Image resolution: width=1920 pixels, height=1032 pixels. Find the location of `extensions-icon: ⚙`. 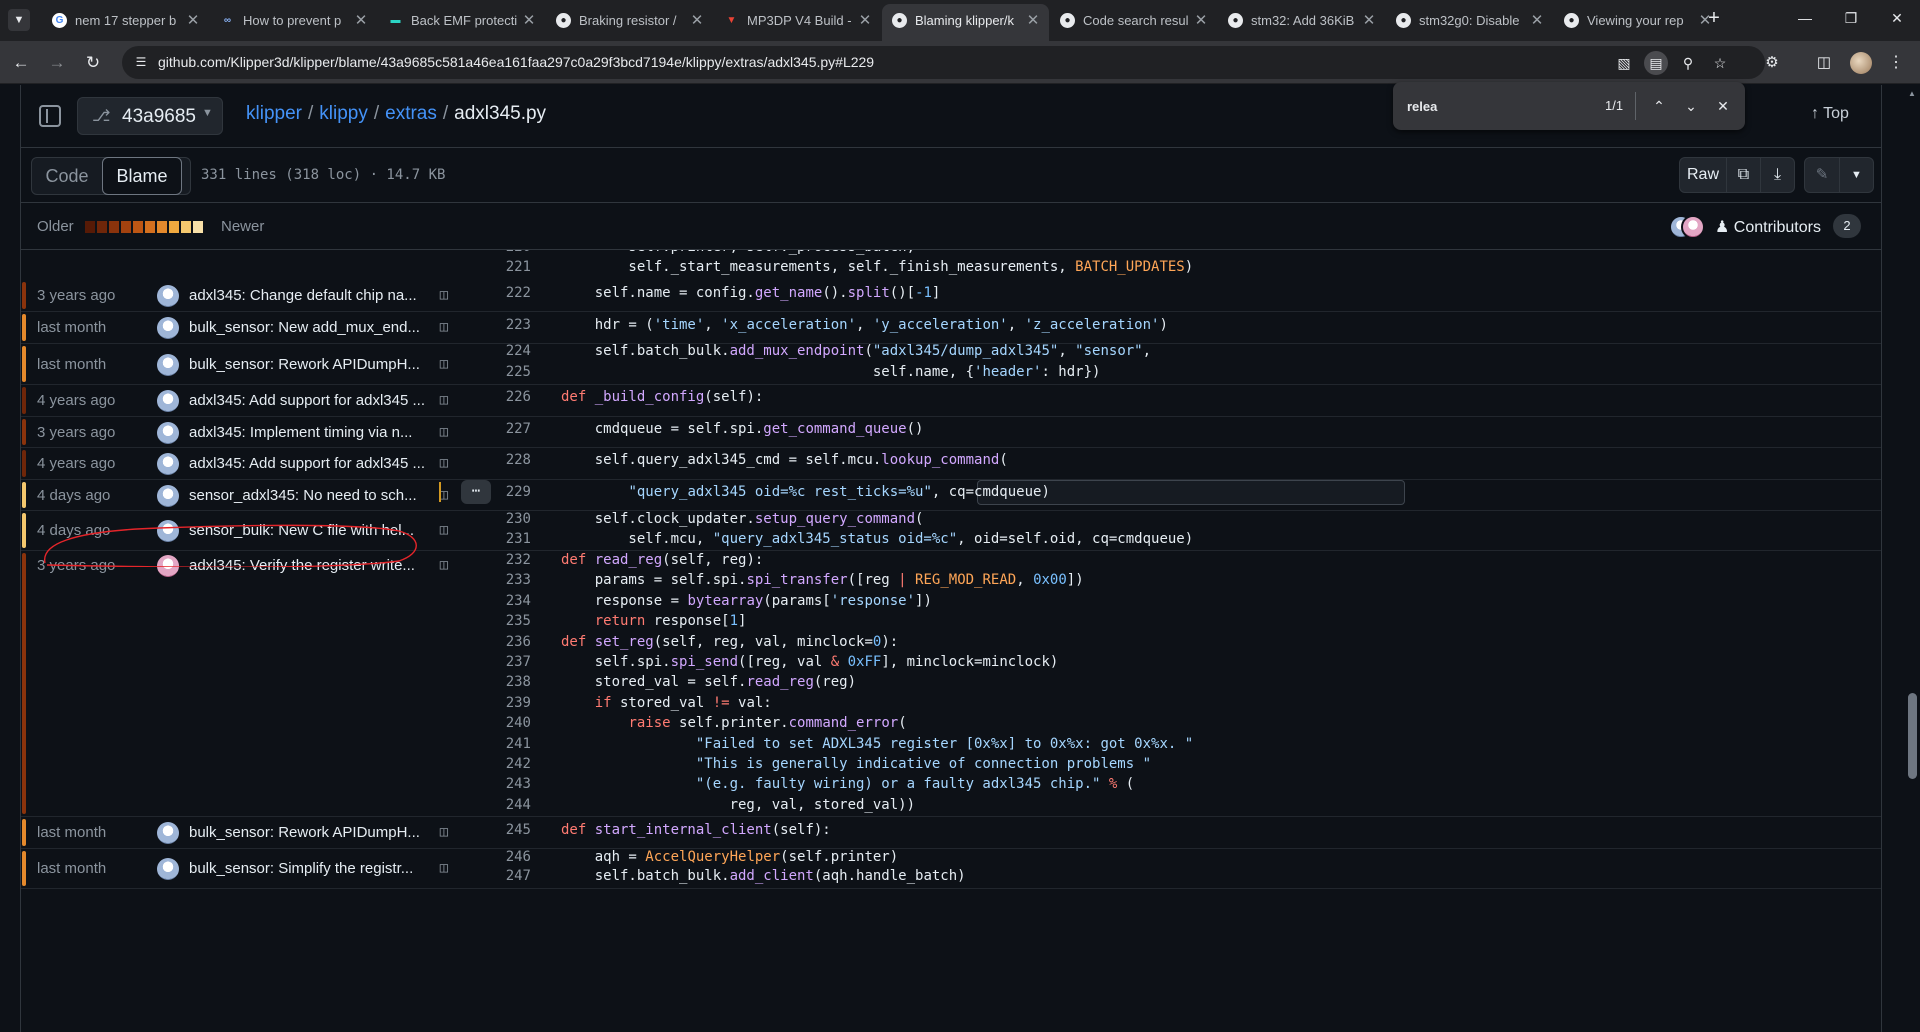

extensions-icon: ⚙ is located at coordinates (1772, 63).